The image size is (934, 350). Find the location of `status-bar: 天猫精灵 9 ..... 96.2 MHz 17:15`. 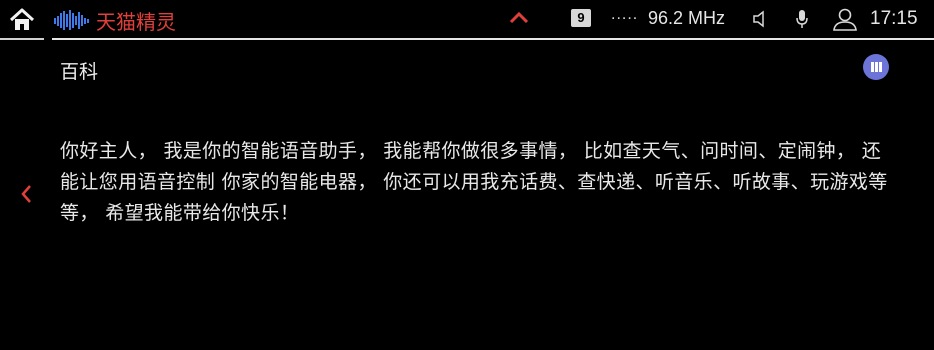

status-bar: 天猫精灵 9 ..... 96.2 MHz 17:15 is located at coordinates (467, 20).